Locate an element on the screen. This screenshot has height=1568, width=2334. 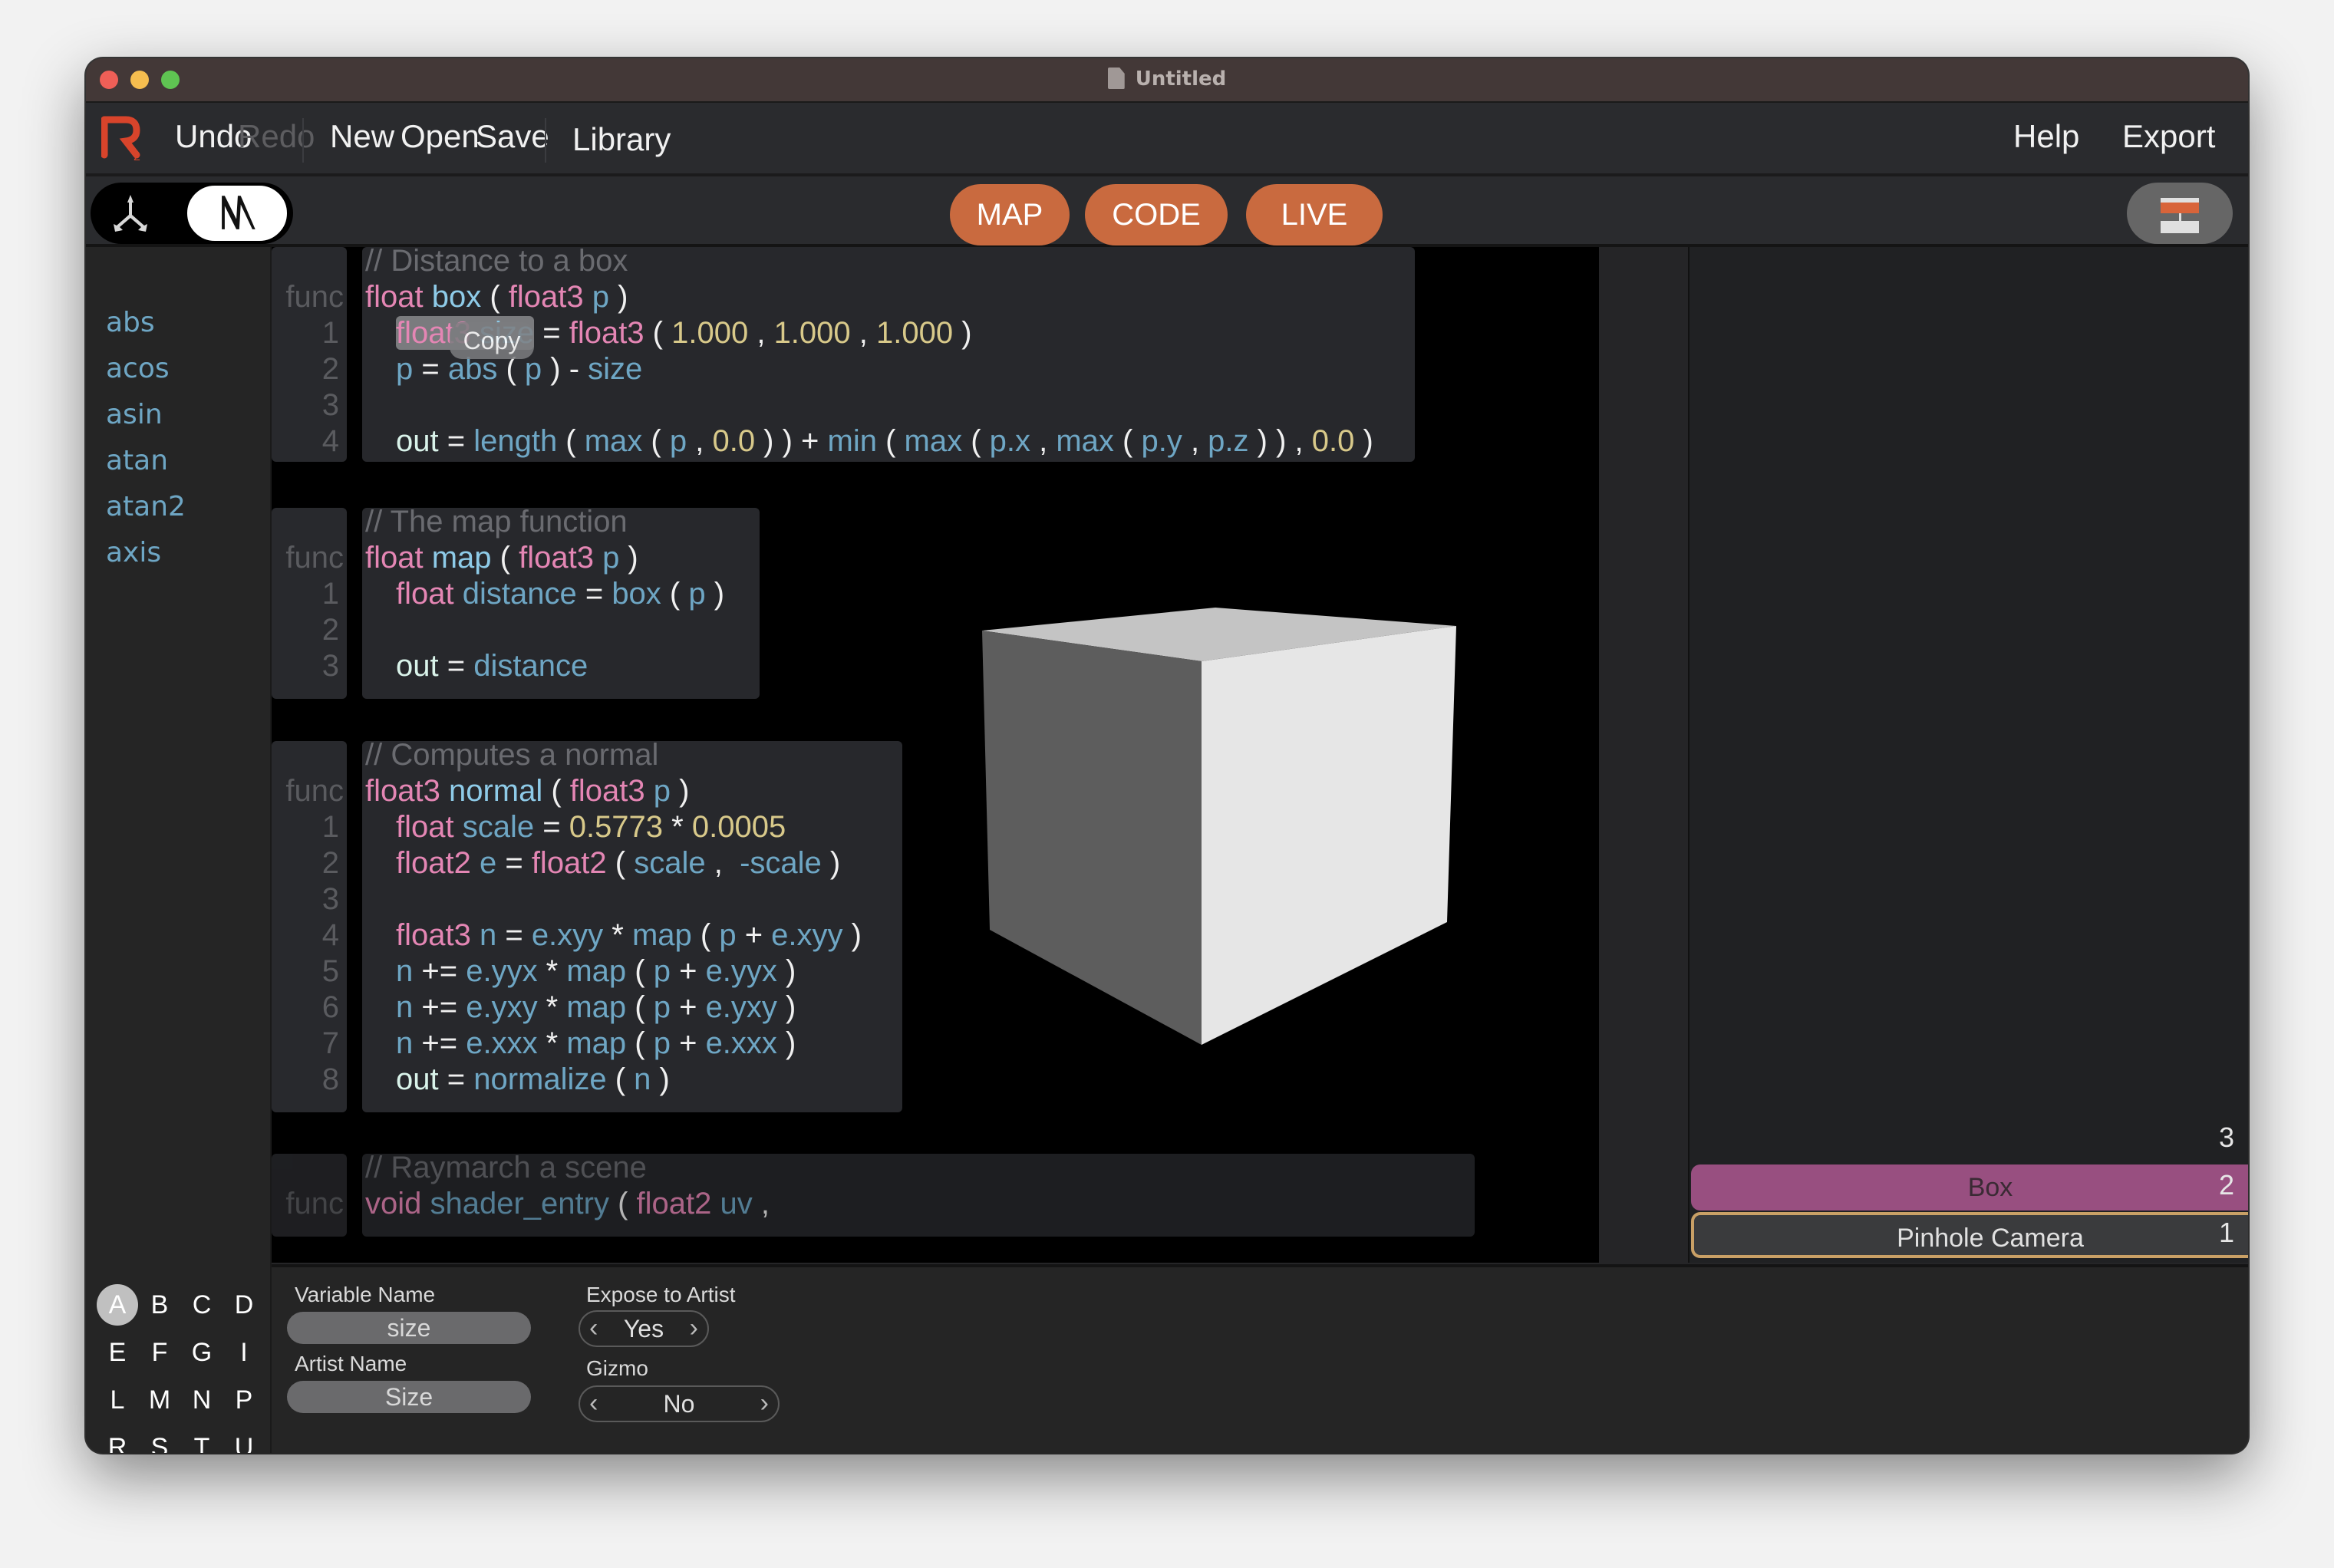
code-token: e is located at coordinates (484, 863).